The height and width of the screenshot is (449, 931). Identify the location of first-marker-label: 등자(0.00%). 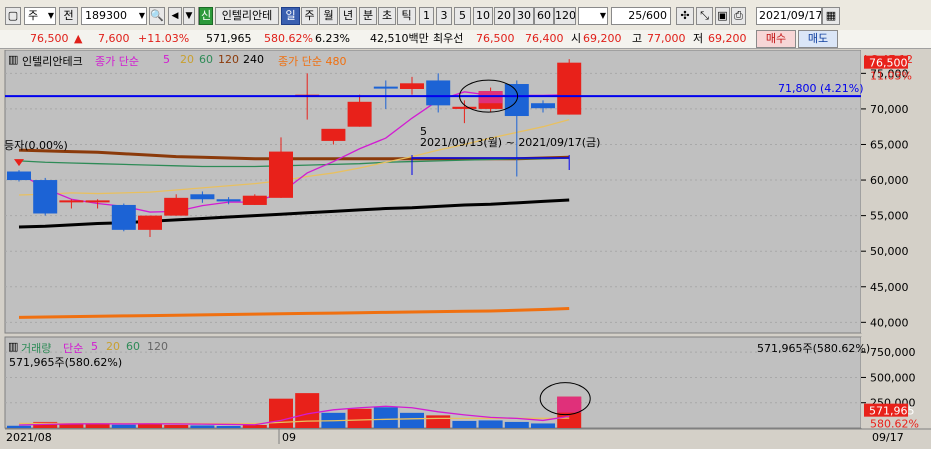
(36, 145).